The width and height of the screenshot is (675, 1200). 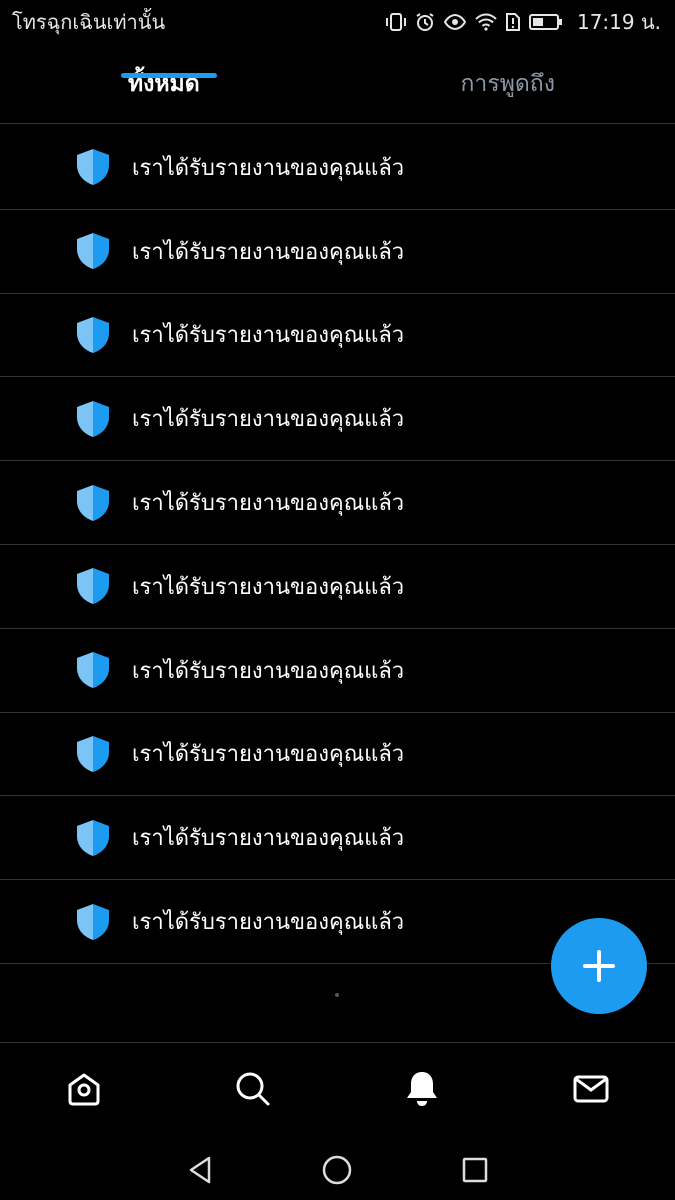 What do you see at coordinates (455, 22) in the screenshot?
I see `eye-comfort-icon` at bounding box center [455, 22].